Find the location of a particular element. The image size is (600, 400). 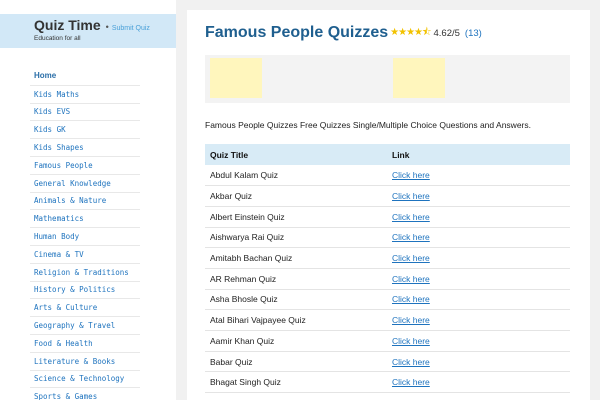

quiz-title-cell: Bhagat Singh Quiz is located at coordinates (296, 382).